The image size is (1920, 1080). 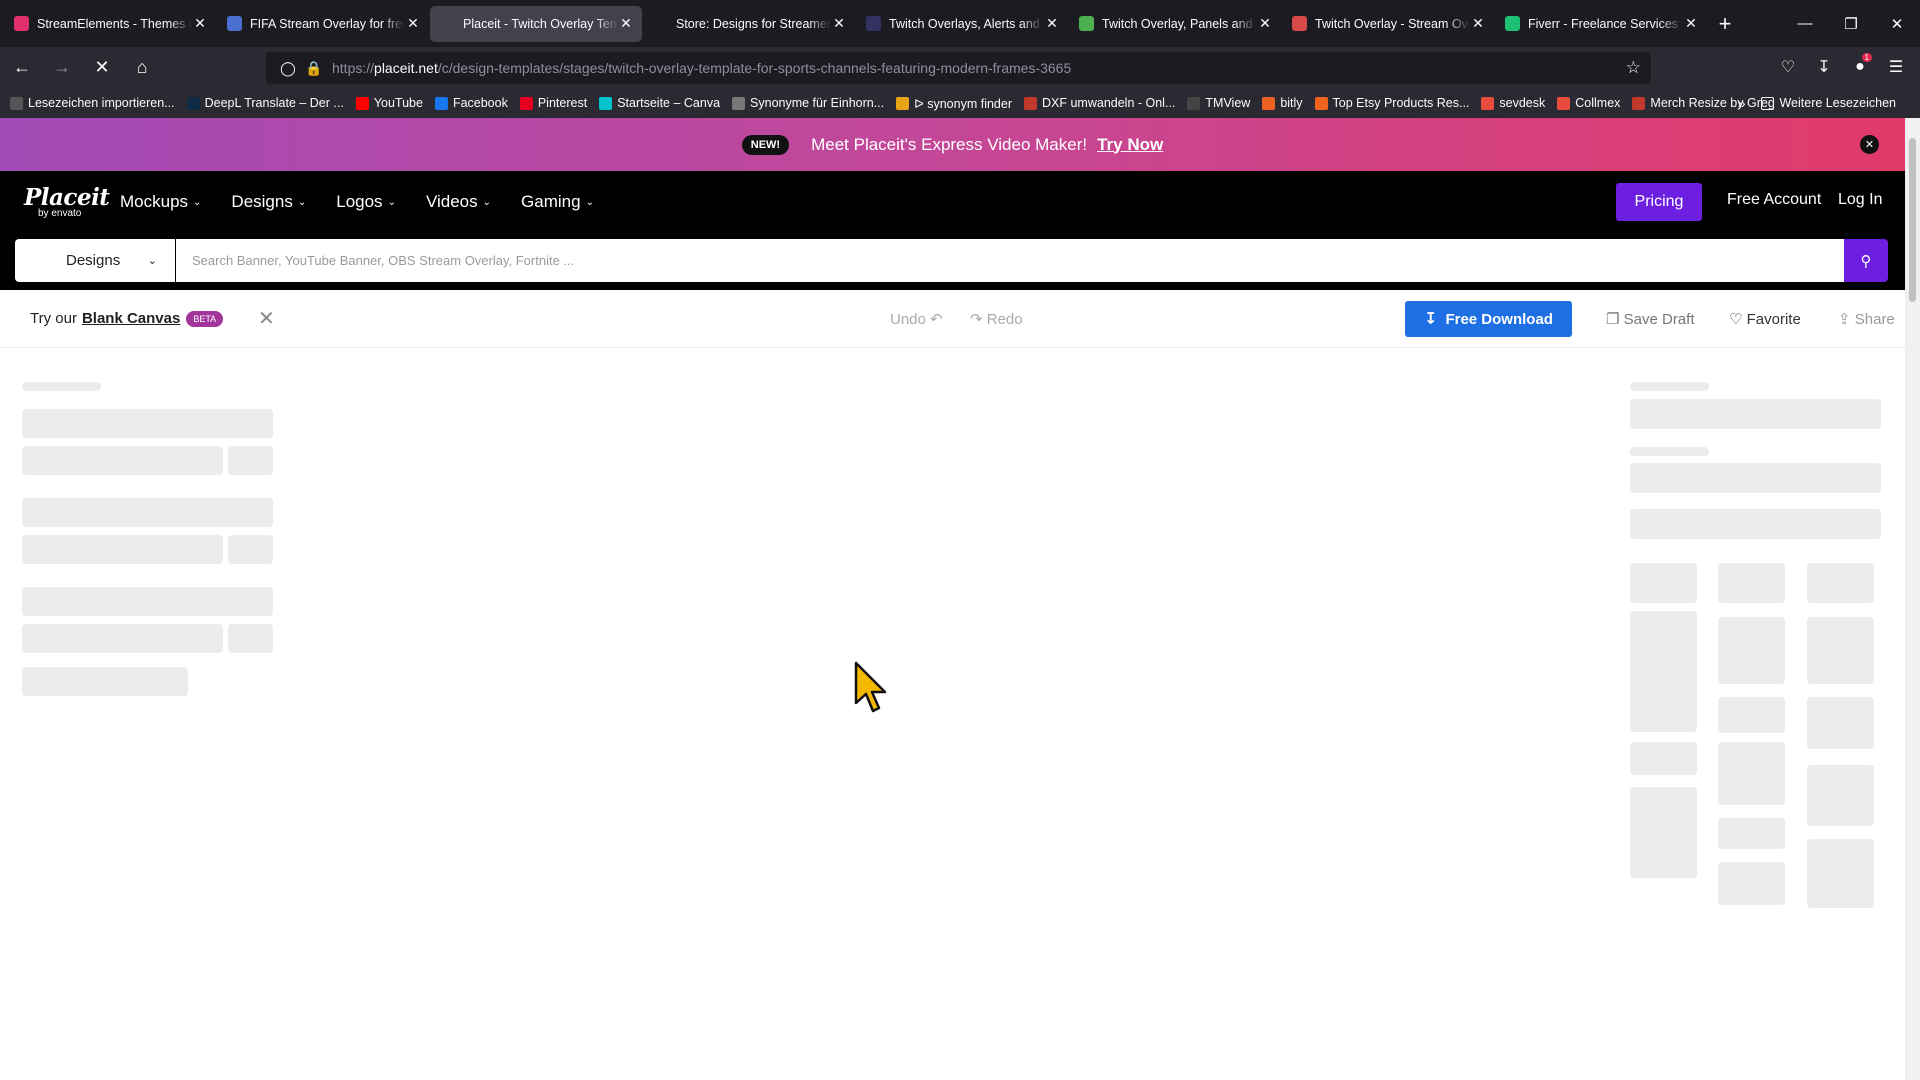 What do you see at coordinates (366, 202) in the screenshot?
I see `menu-item-logos: Logos ⌄` at bounding box center [366, 202].